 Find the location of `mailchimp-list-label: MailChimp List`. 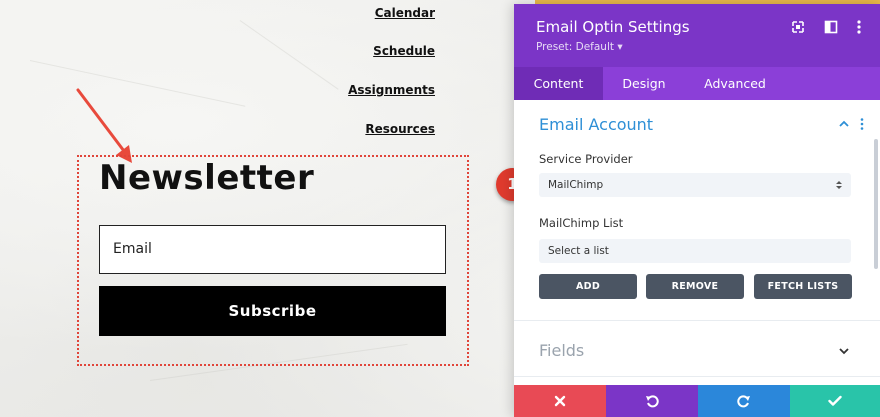

mailchimp-list-label: MailChimp List is located at coordinates (581, 223).